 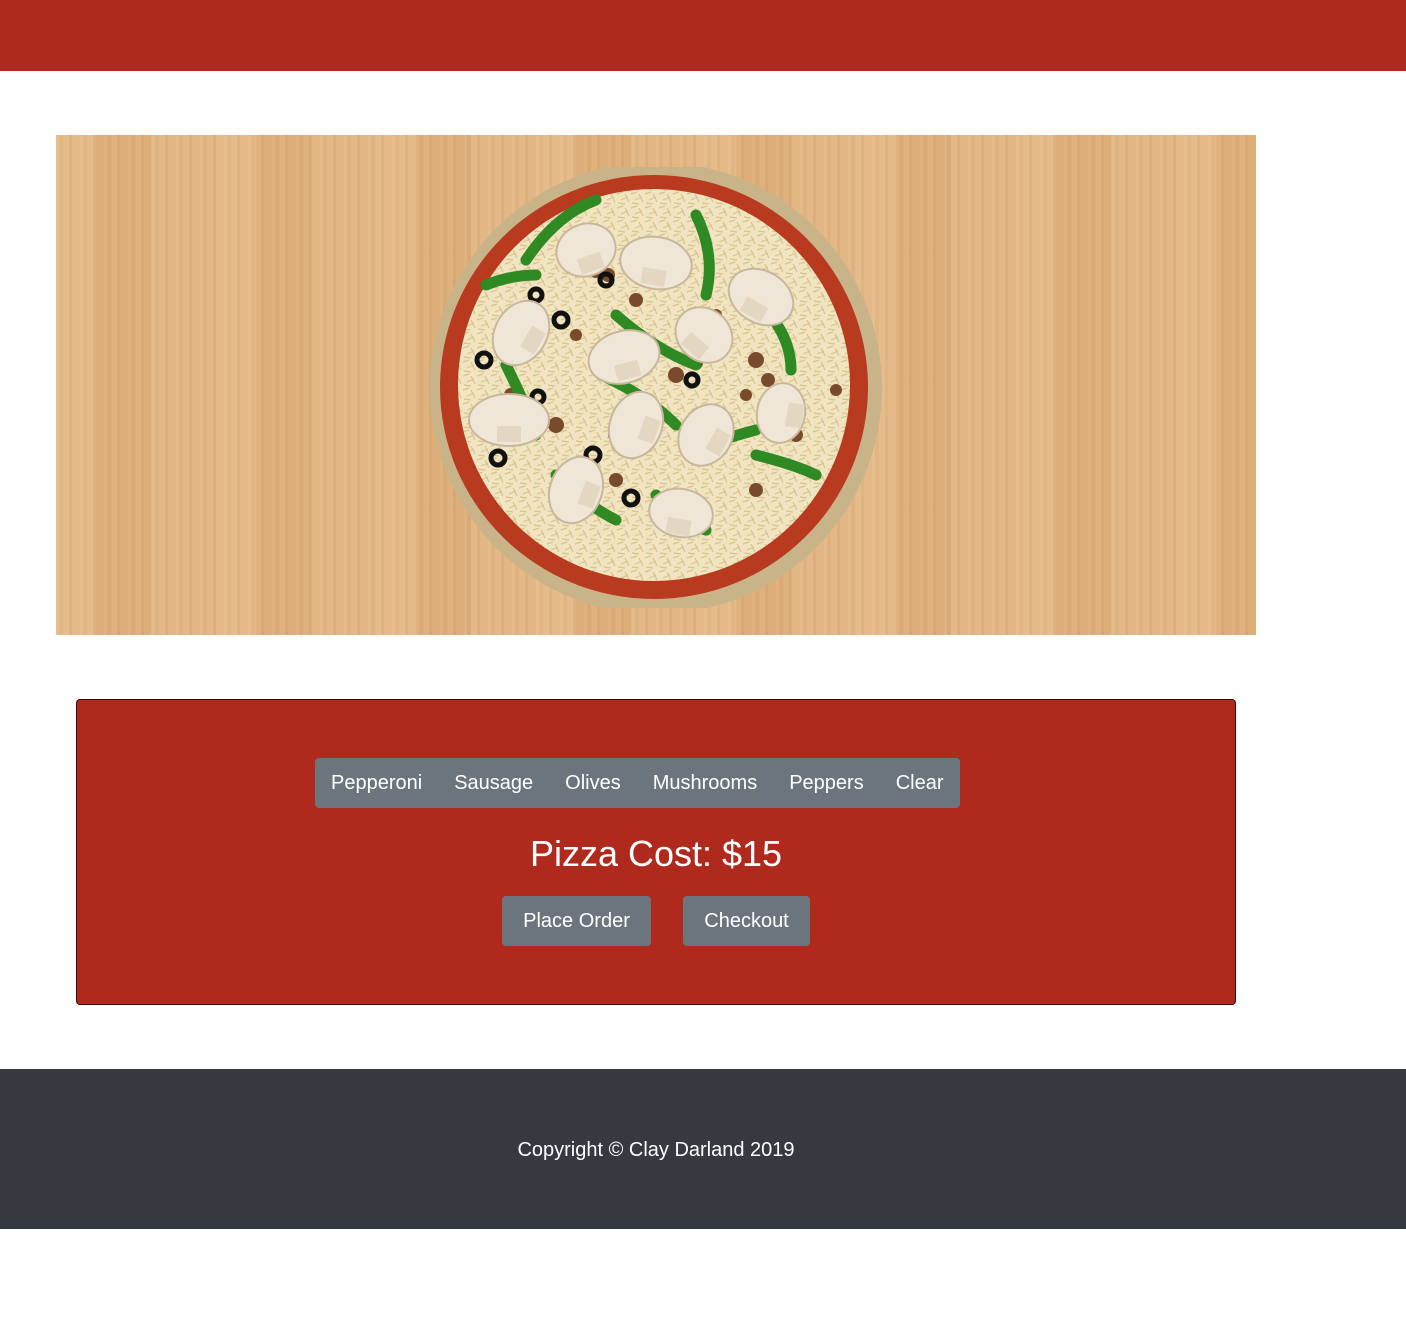 I want to click on pizza-illustration, so click(x=656, y=387).